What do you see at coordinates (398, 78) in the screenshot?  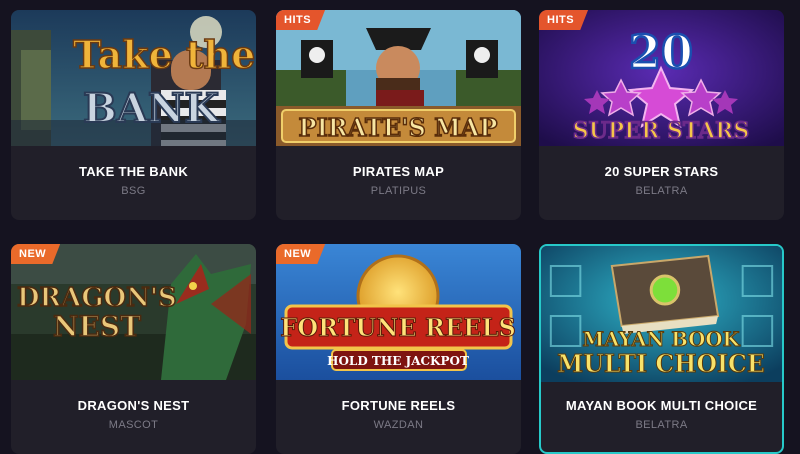 I see `game-thumbnail: PIRATE'S MAP` at bounding box center [398, 78].